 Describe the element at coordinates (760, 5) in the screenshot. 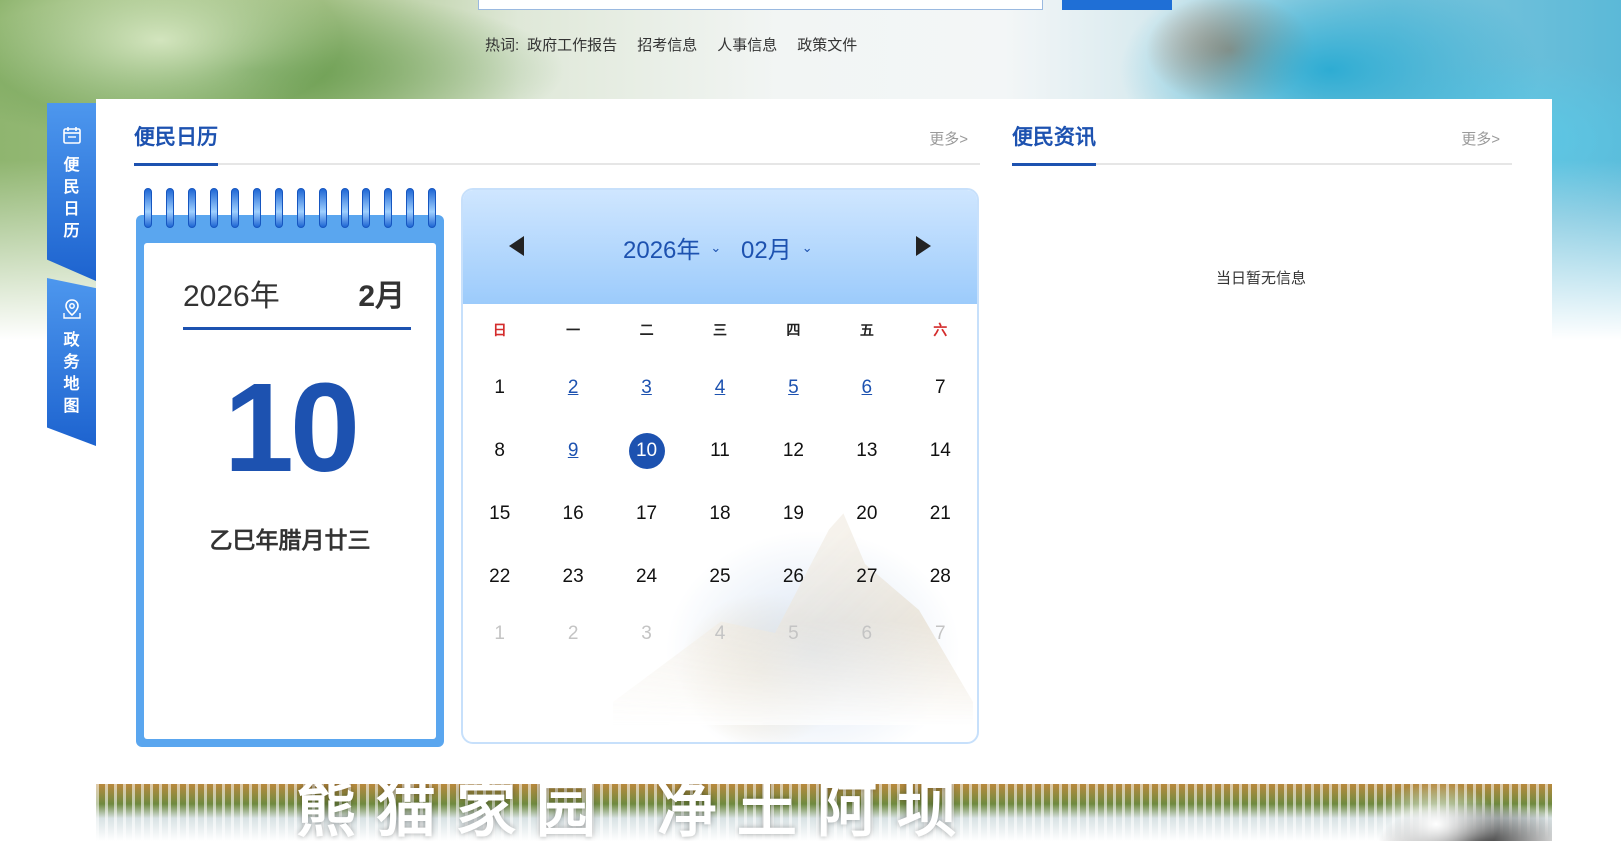

I see `search-input` at that location.